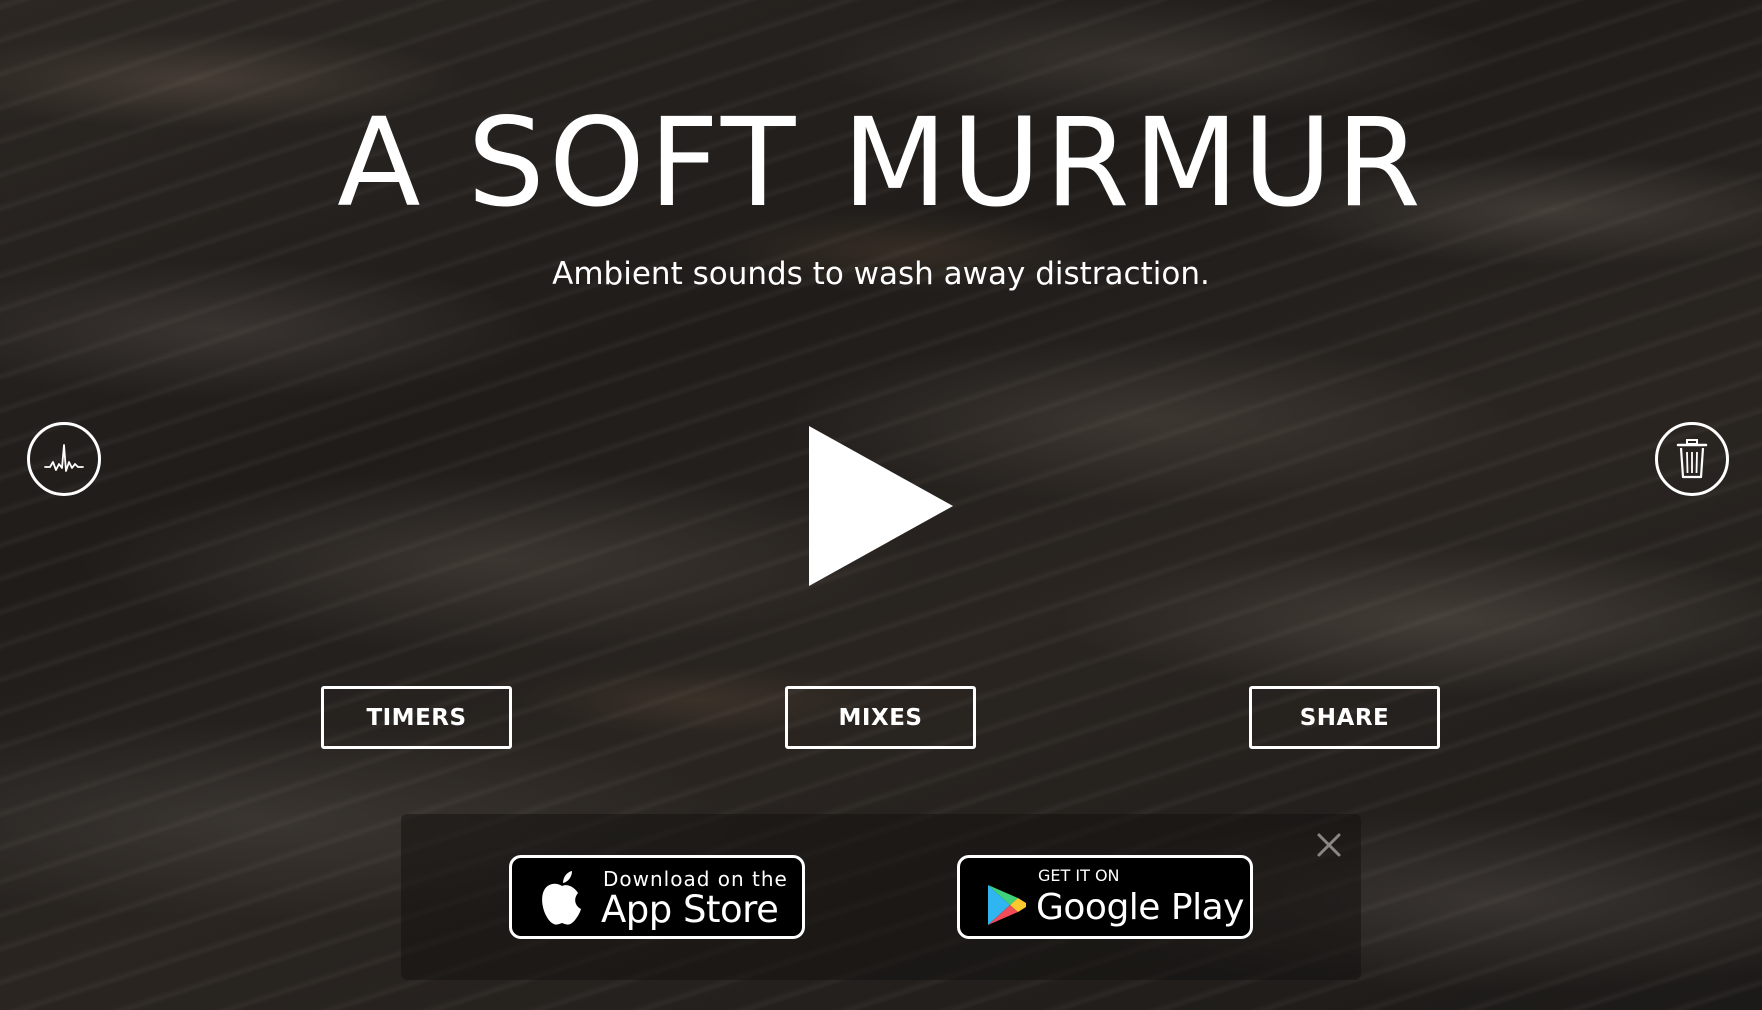 The width and height of the screenshot is (1762, 1010). I want to click on close-icon, so click(1329, 845).